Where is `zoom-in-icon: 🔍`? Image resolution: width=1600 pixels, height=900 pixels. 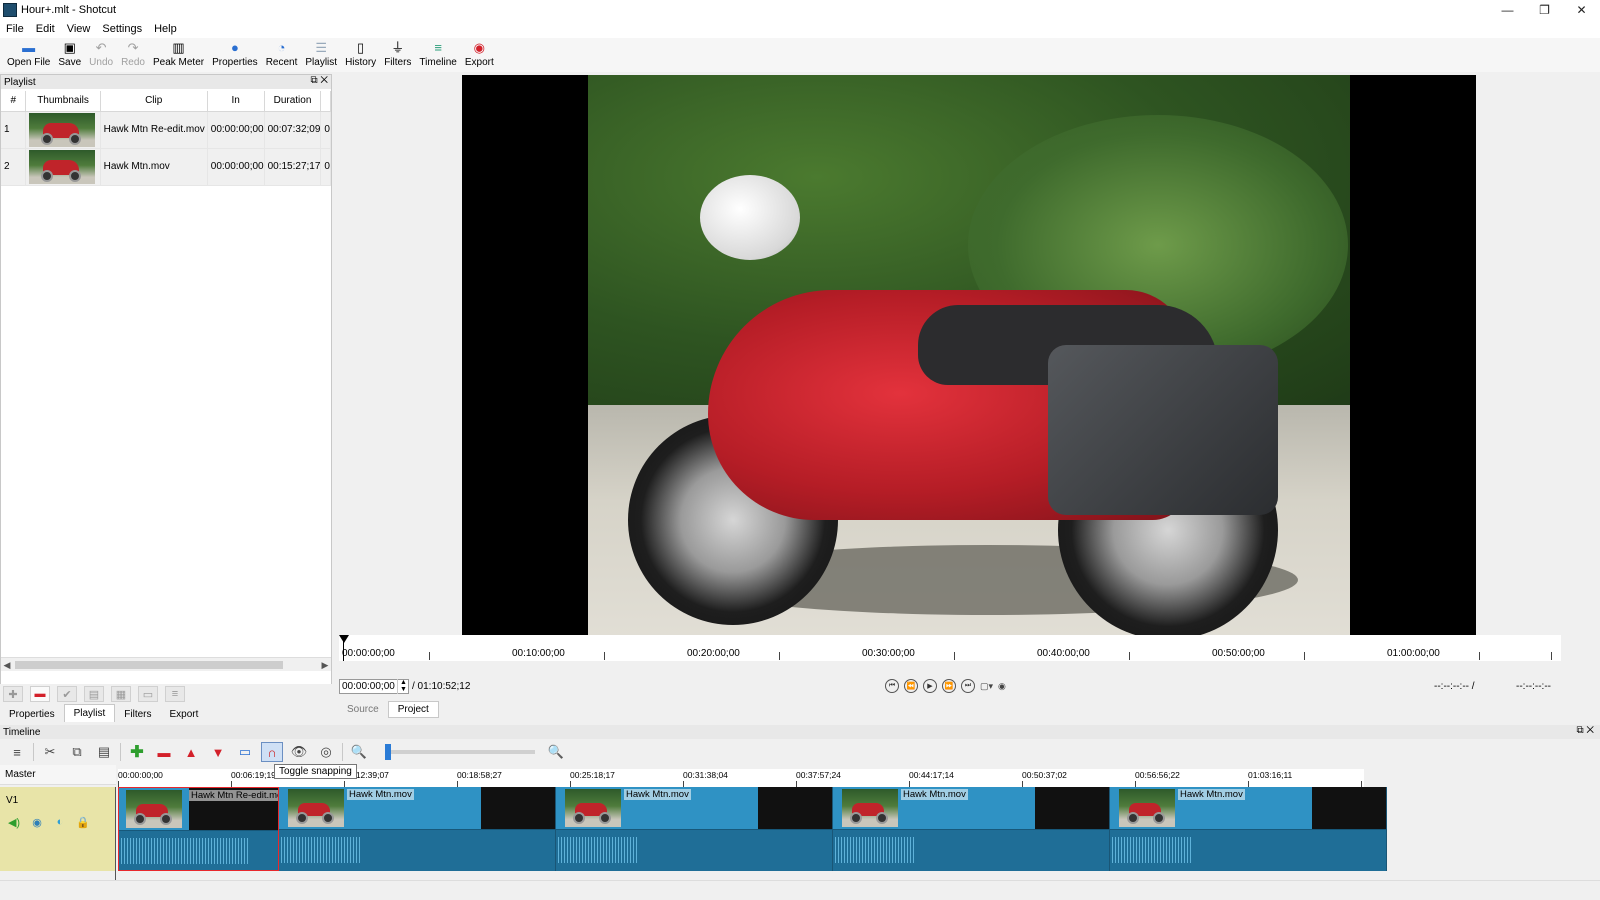
zoom-in-icon: 🔍 is located at coordinates (556, 752).